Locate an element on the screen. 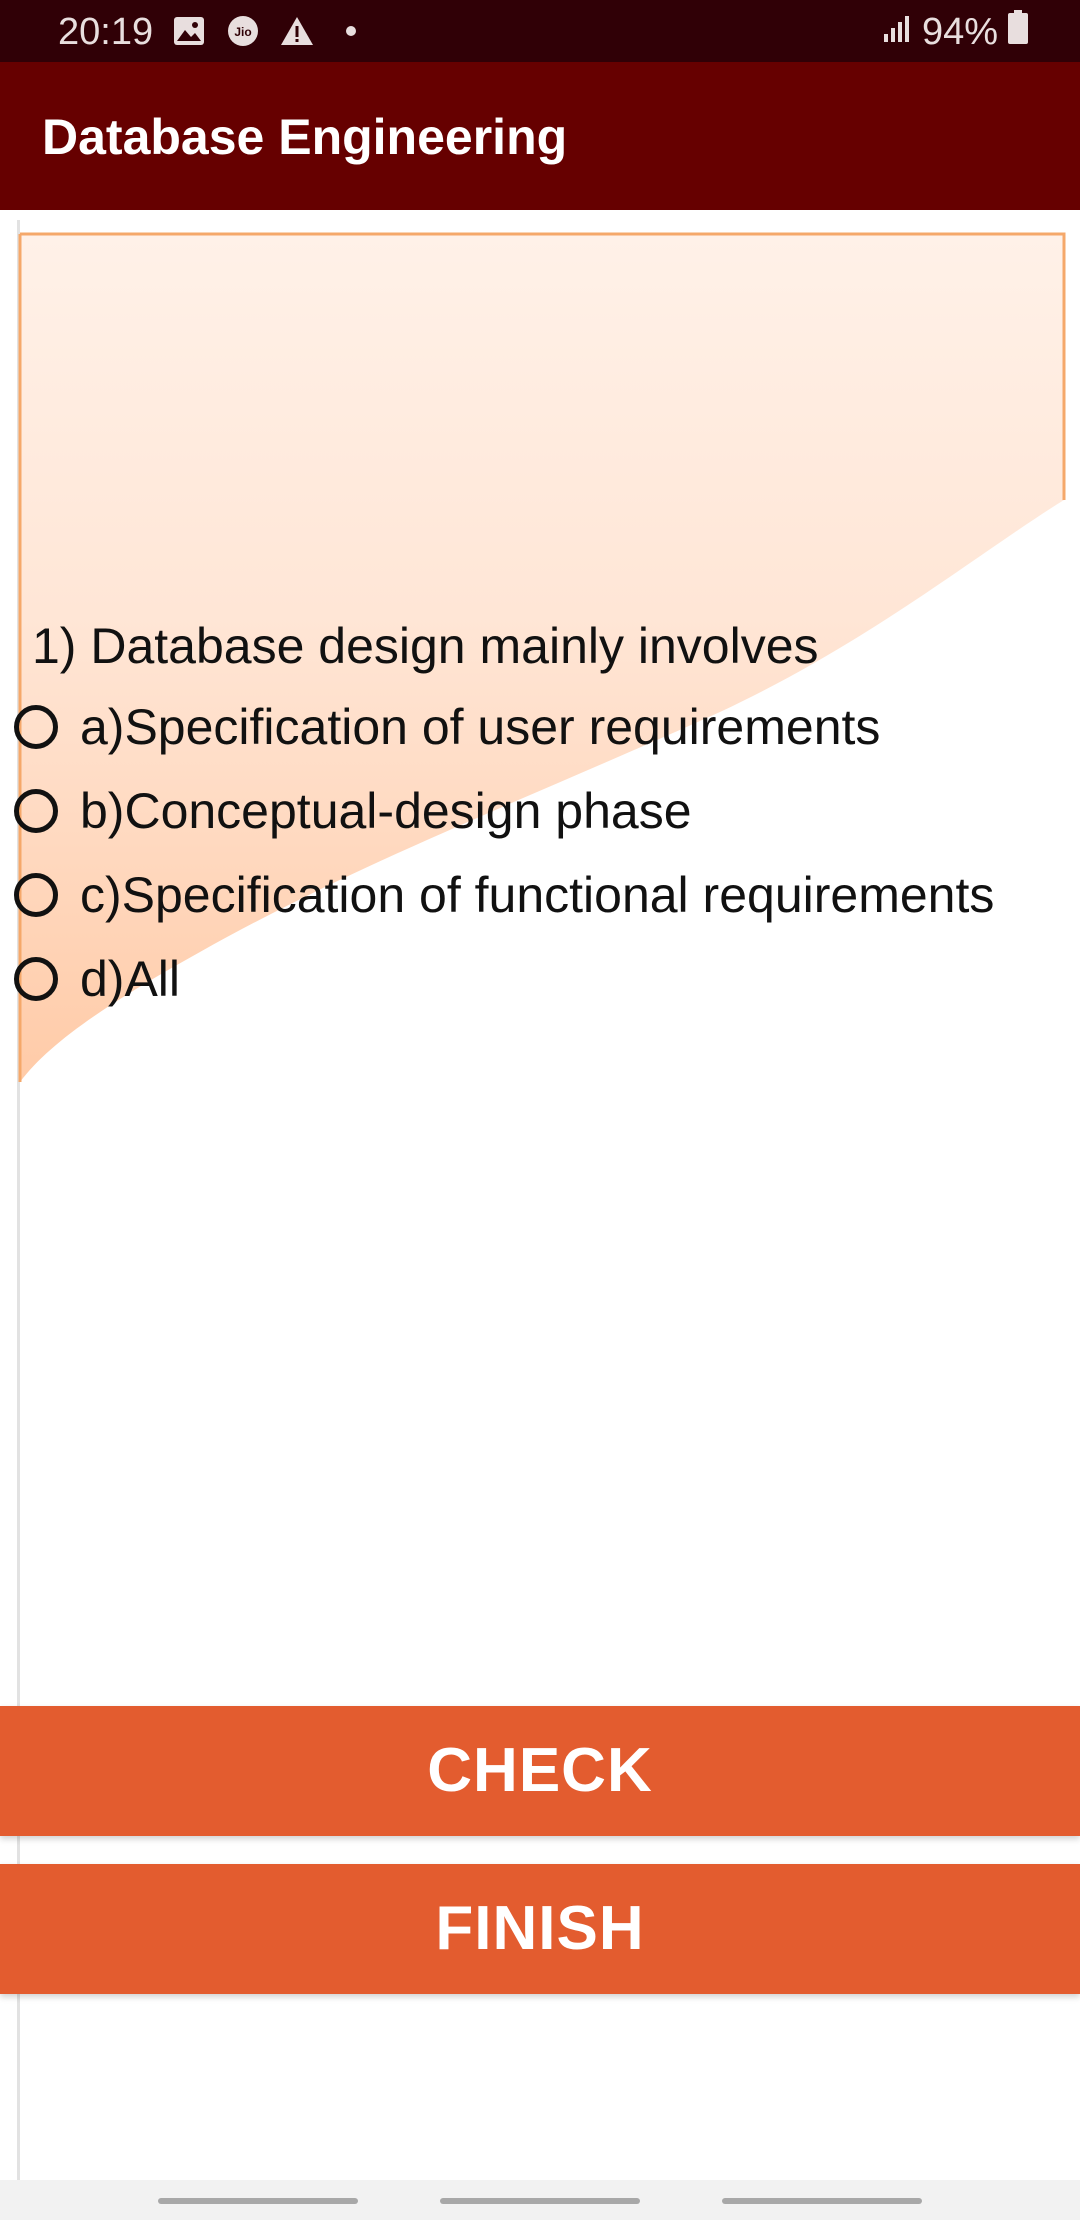 The height and width of the screenshot is (2220, 1080). question-text: 1) Database design mainly involves is located at coordinates (425, 646).